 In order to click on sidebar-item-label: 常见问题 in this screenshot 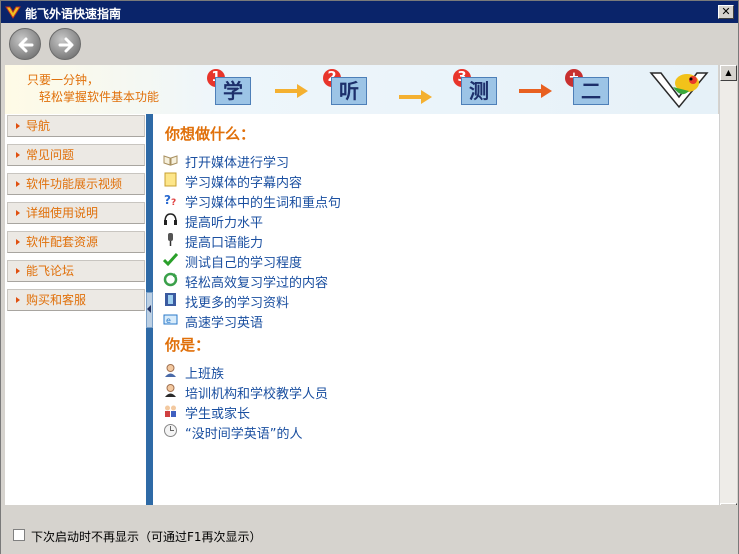, I will do `click(50, 155)`.